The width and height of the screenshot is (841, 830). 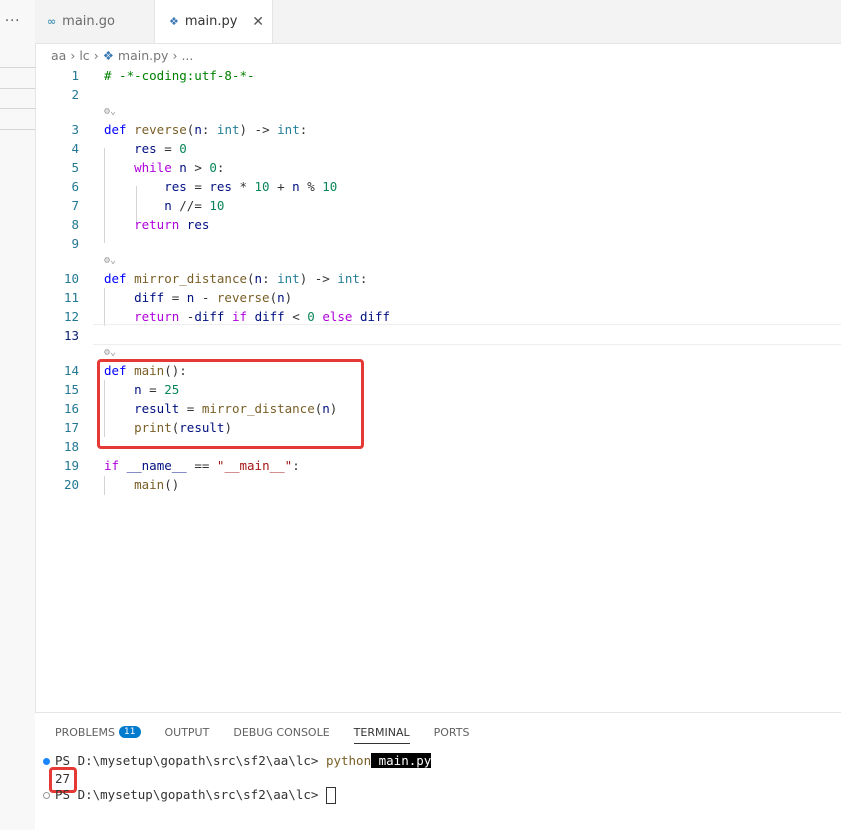 What do you see at coordinates (236, 278) in the screenshot?
I see `code-text: def mirror_distance(n: int) -> int:` at bounding box center [236, 278].